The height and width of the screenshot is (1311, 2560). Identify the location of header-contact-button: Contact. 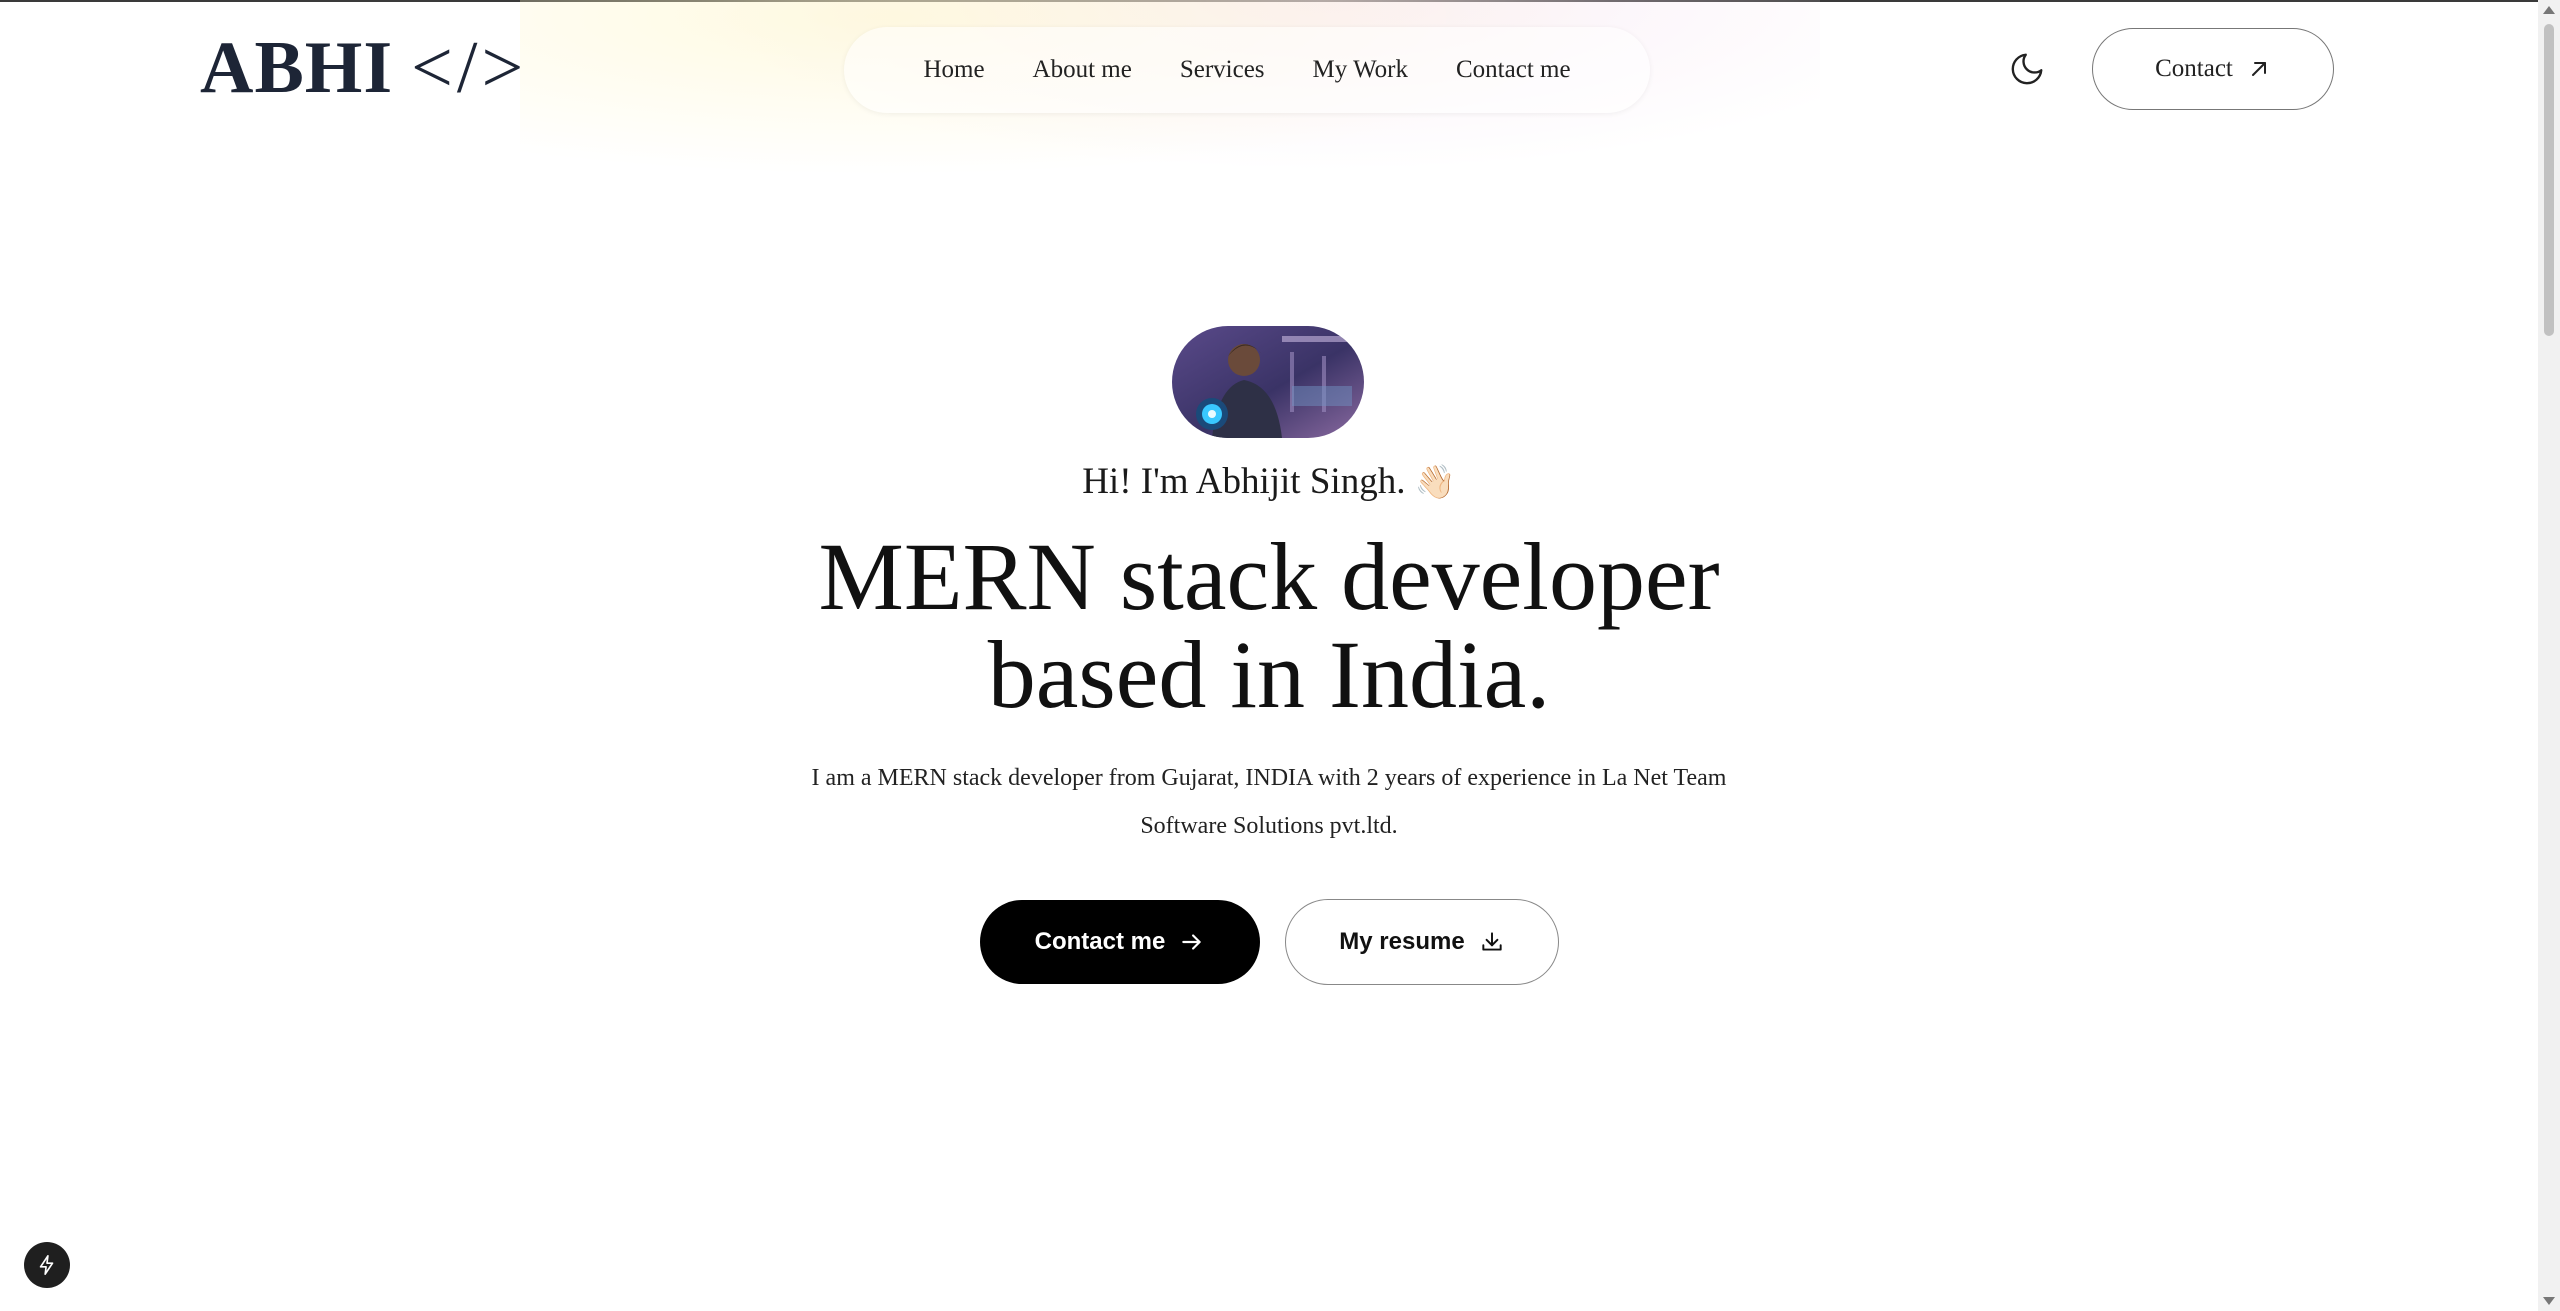
(2213, 69).